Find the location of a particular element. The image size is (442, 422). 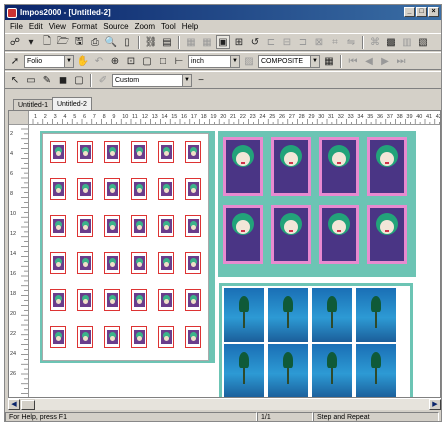

separations-icon: ▦ is located at coordinates (329, 61).